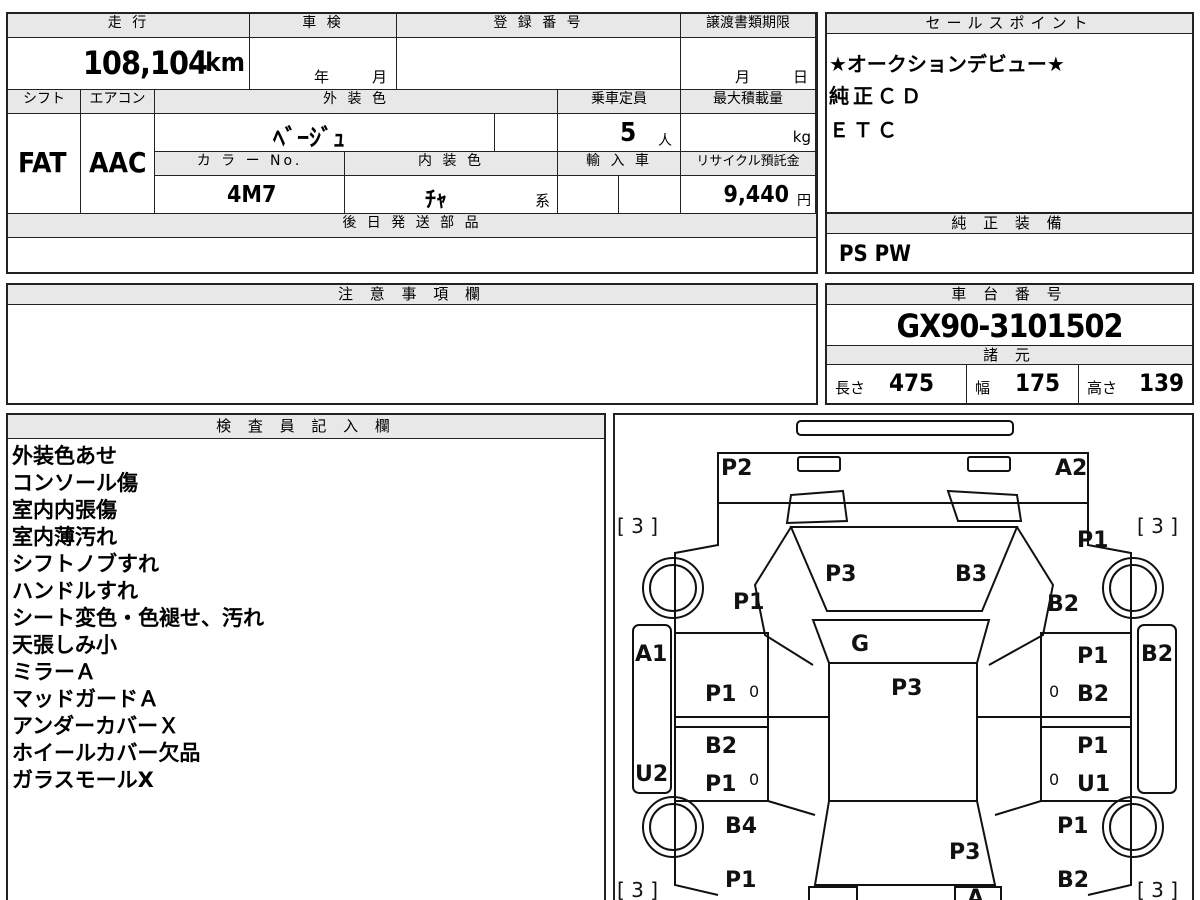  I want to click on ext-color-label: 外 装 色, so click(356, 102).